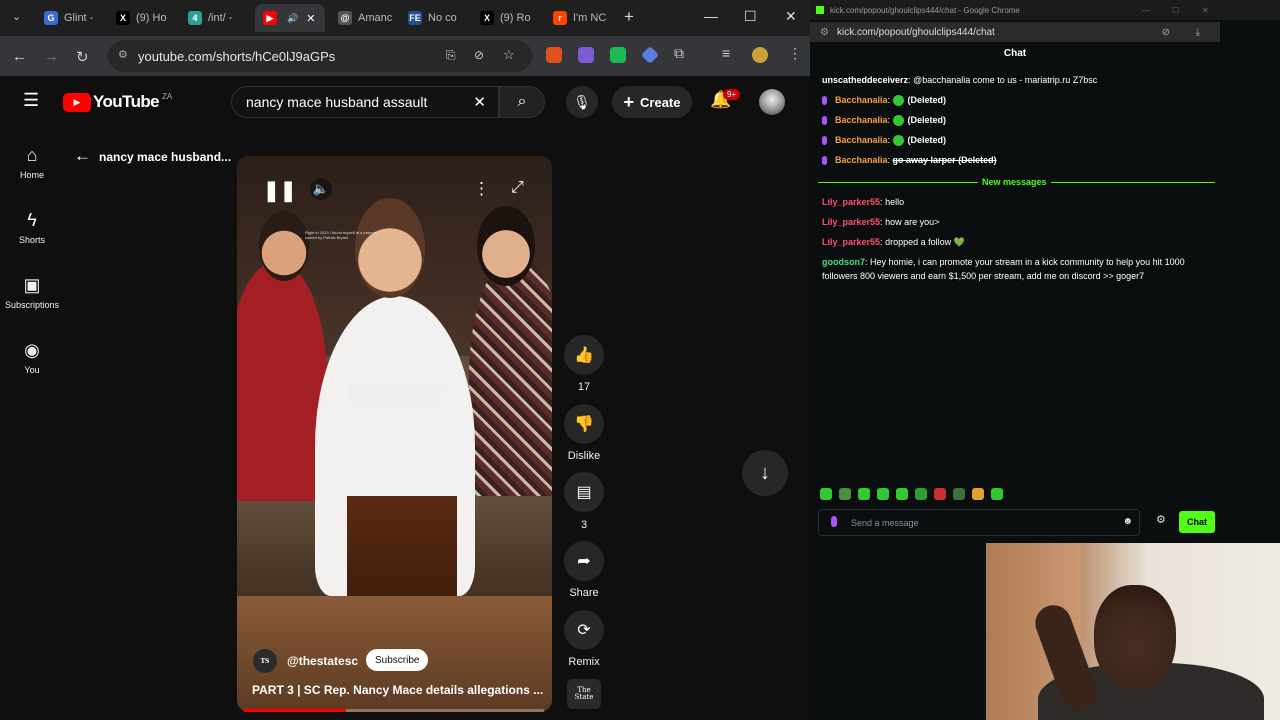 The image size is (1280, 720). I want to click on forward-icon: →, so click(51, 56).